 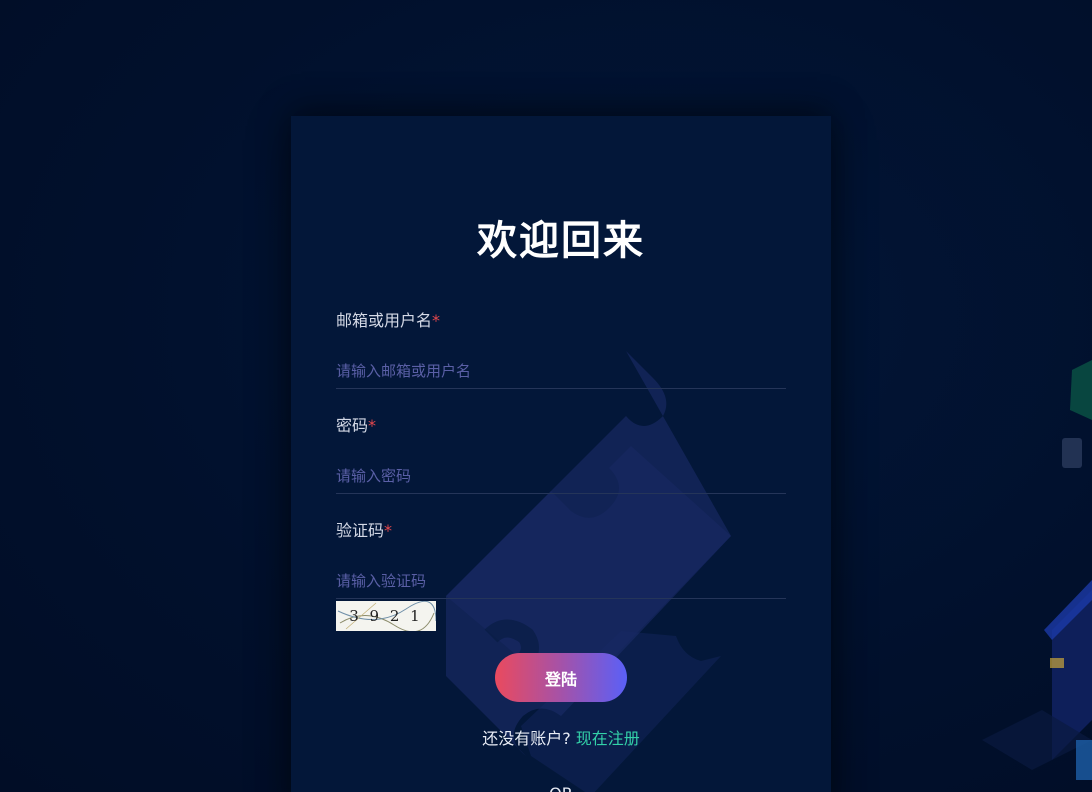 I want to click on password-label: 密码*, so click(x=356, y=426).